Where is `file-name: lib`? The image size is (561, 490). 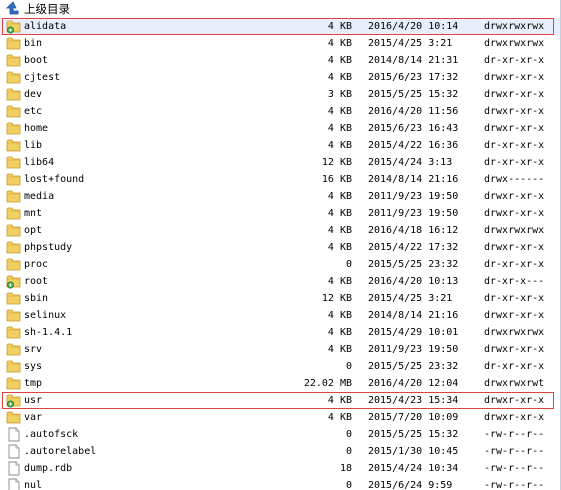 file-name: lib is located at coordinates (33, 145).